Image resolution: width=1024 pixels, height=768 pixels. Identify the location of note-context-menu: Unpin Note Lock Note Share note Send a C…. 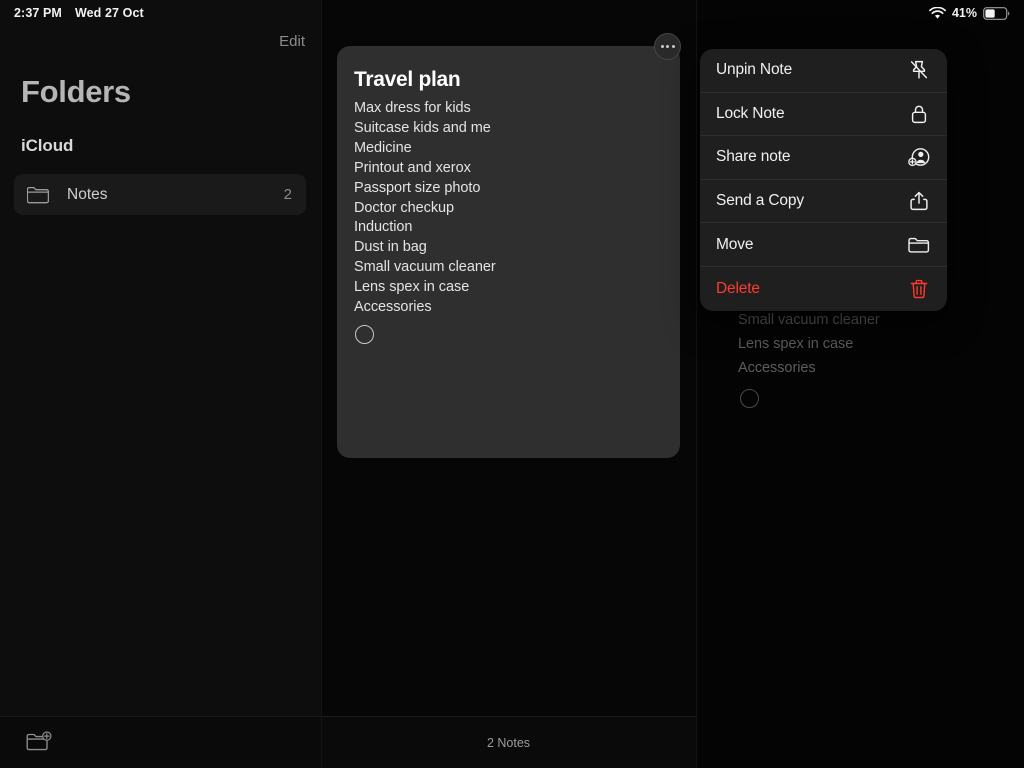
(823, 180).